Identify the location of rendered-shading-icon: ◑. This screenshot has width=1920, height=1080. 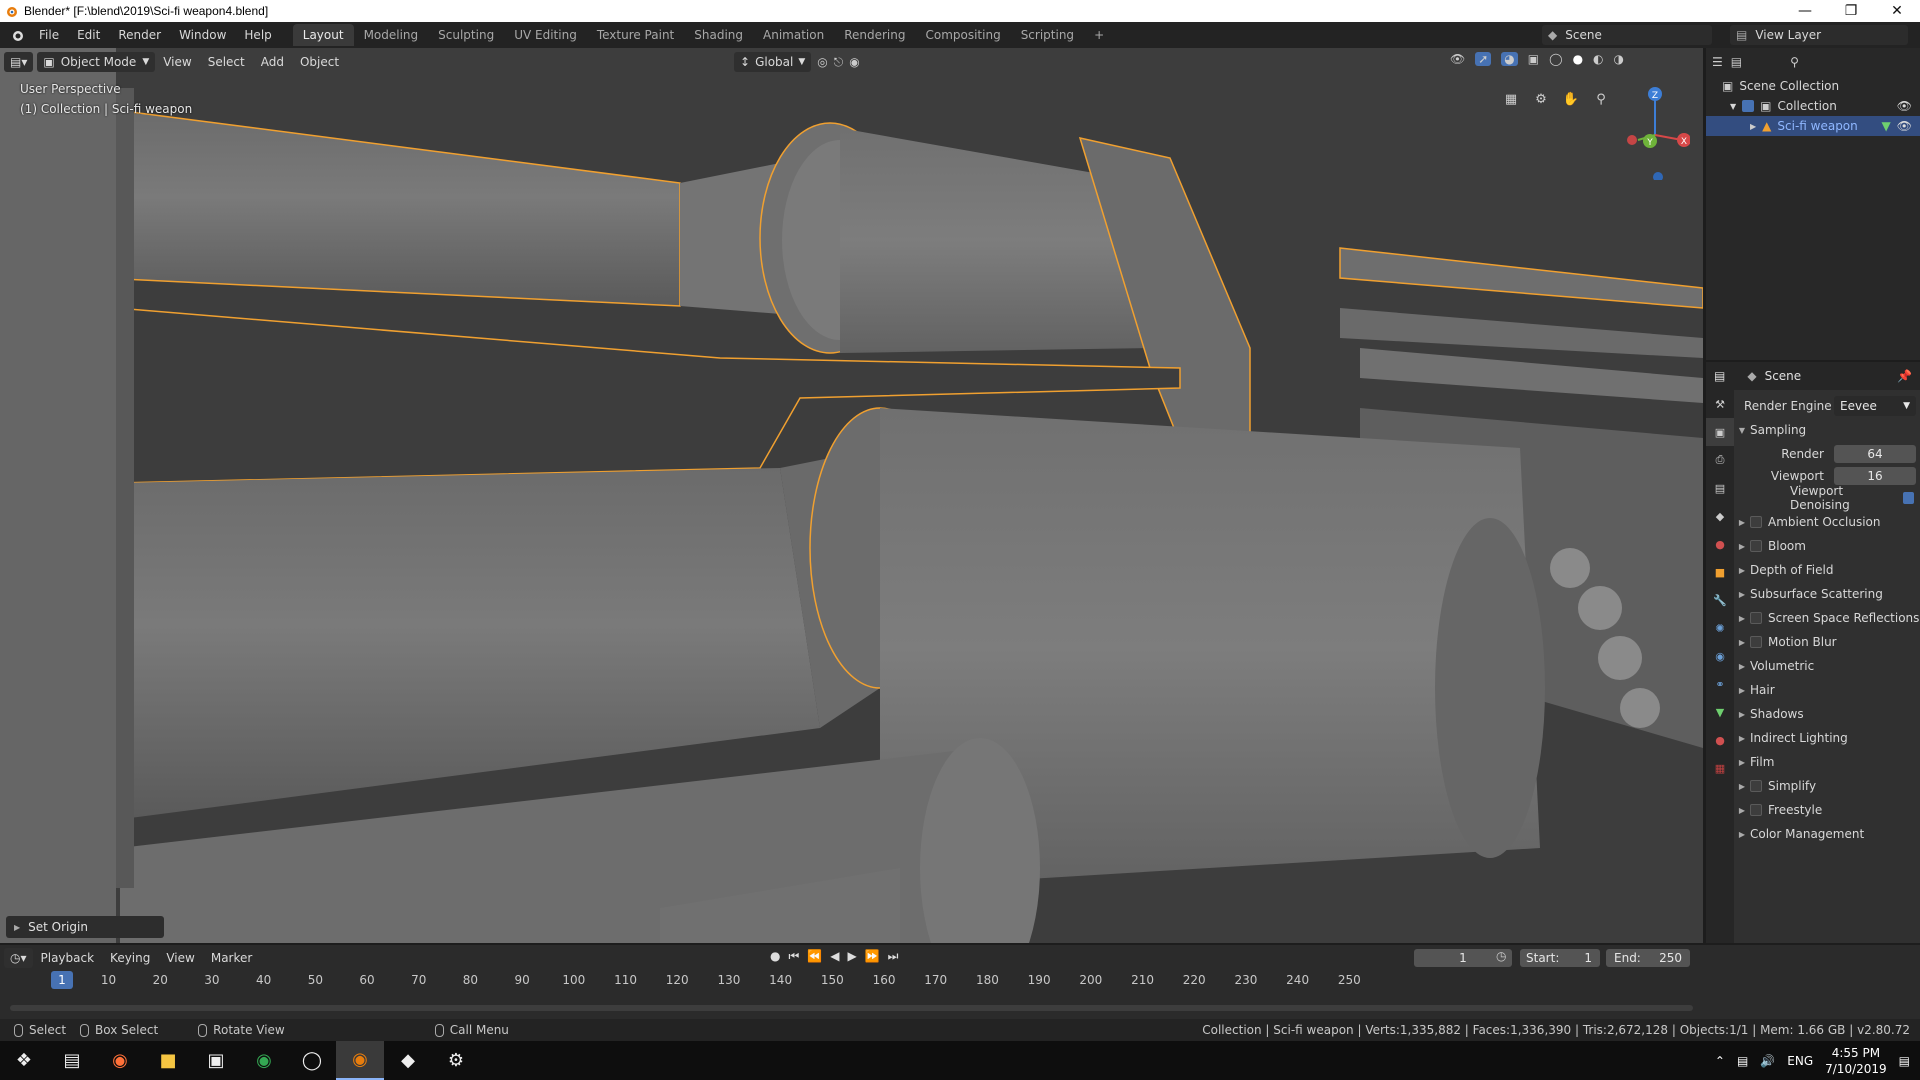
(1619, 59).